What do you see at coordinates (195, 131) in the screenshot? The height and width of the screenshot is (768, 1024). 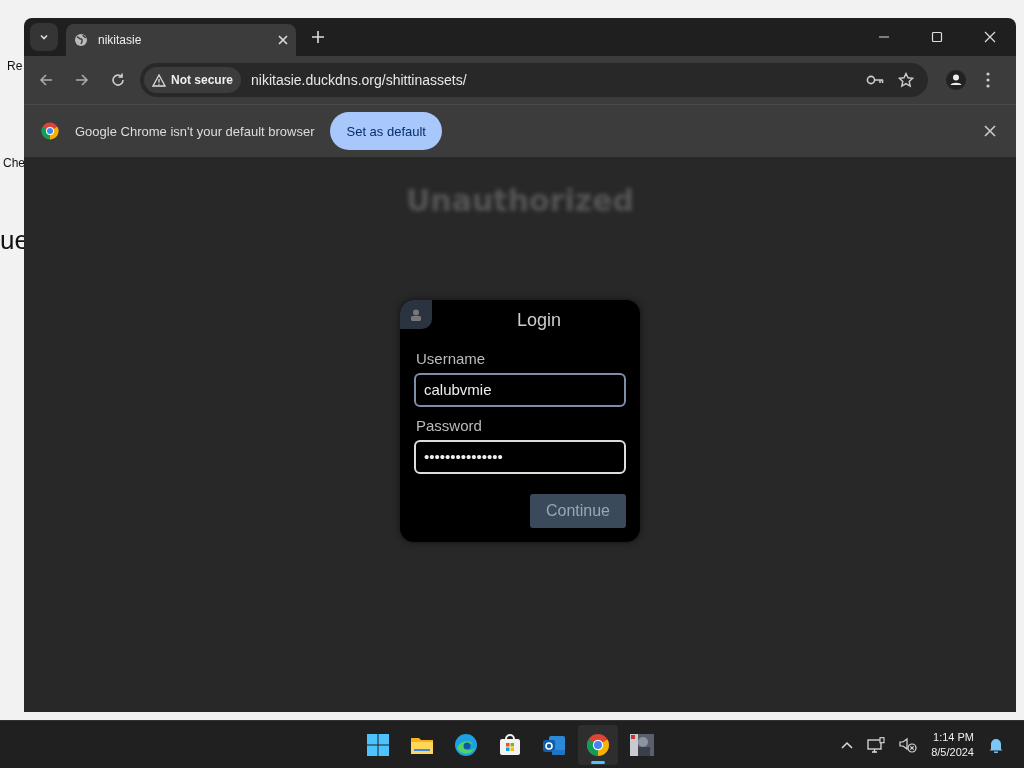 I see `infobar-message: Google Chrome isn't your default browser` at bounding box center [195, 131].